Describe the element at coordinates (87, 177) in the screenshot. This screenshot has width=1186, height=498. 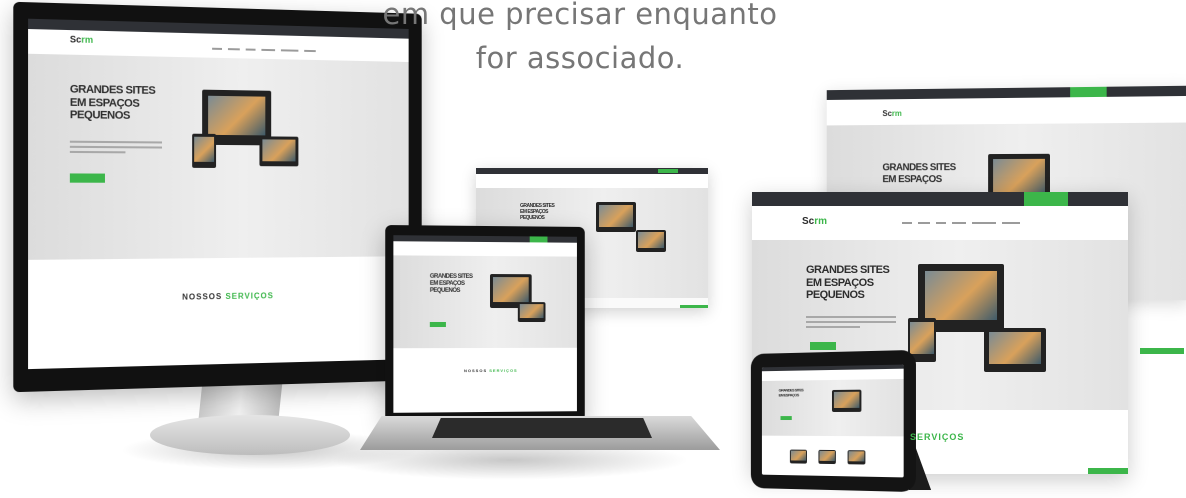
I see `hero-button` at that location.